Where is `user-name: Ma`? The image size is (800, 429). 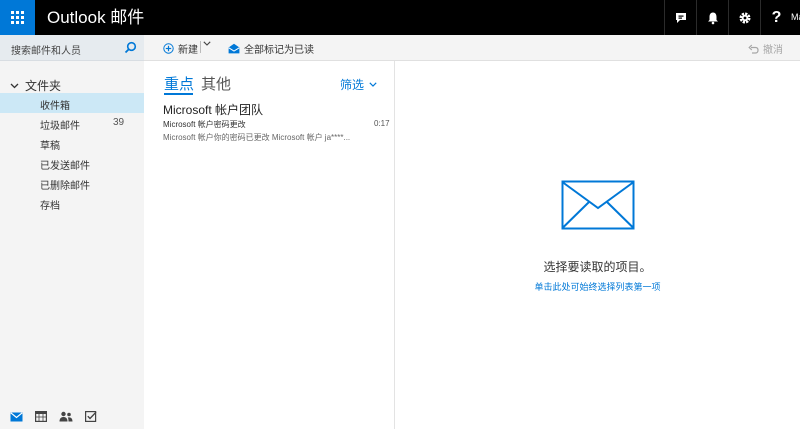
user-name: Ma is located at coordinates (795, 17).